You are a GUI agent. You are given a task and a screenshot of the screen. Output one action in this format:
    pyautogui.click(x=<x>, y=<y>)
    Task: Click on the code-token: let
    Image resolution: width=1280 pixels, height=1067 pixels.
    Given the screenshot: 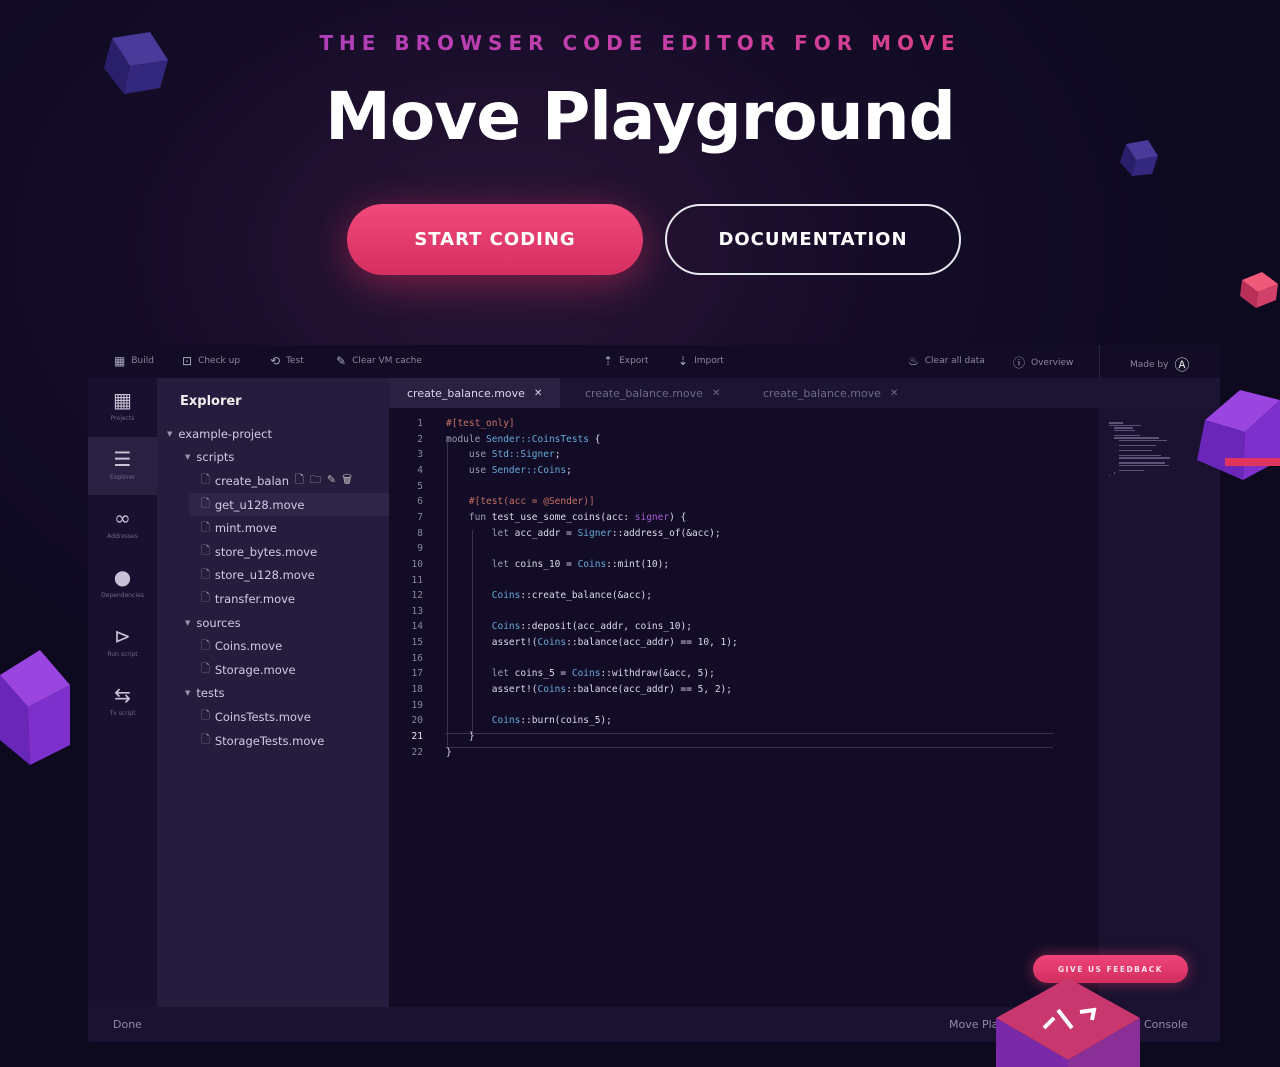 What is the action you would take?
    pyautogui.click(x=480, y=533)
    